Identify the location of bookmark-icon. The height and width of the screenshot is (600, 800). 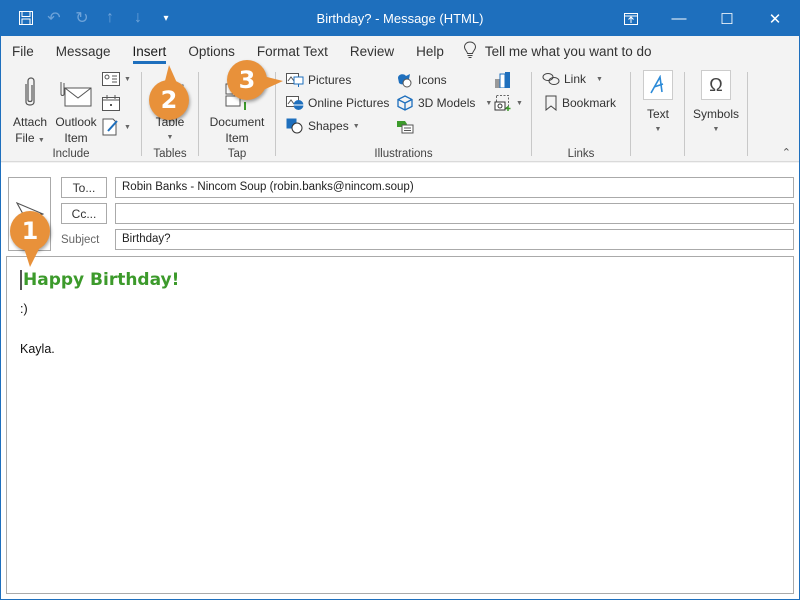
(551, 103).